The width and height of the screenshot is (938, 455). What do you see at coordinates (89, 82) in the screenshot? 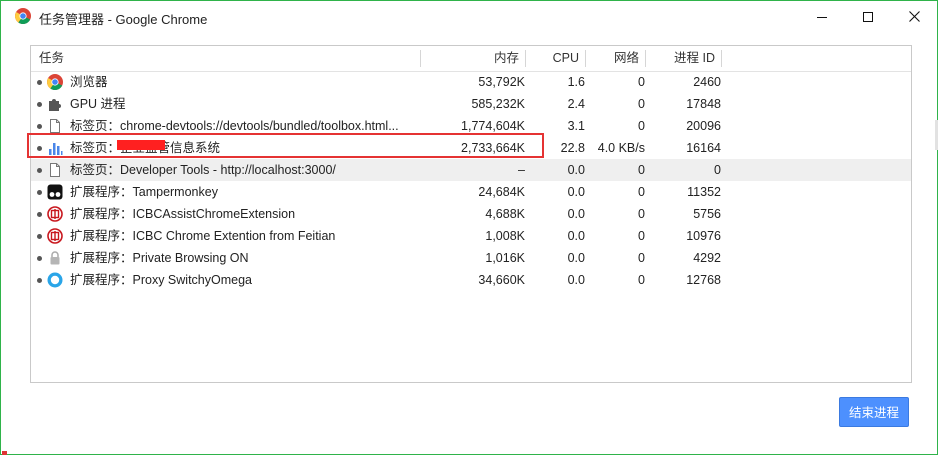
I see `task-title: 浏览器` at bounding box center [89, 82].